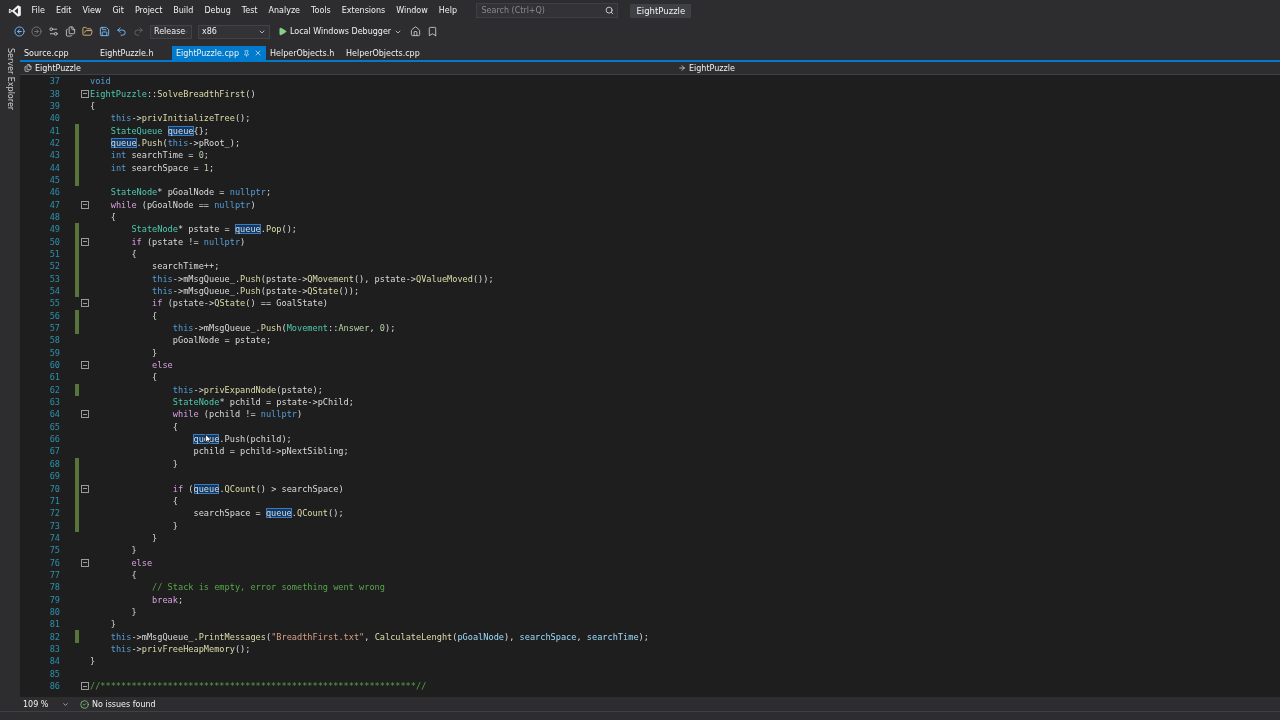 The width and height of the screenshot is (1280, 720). What do you see at coordinates (257, 53) in the screenshot?
I see `close-icon` at bounding box center [257, 53].